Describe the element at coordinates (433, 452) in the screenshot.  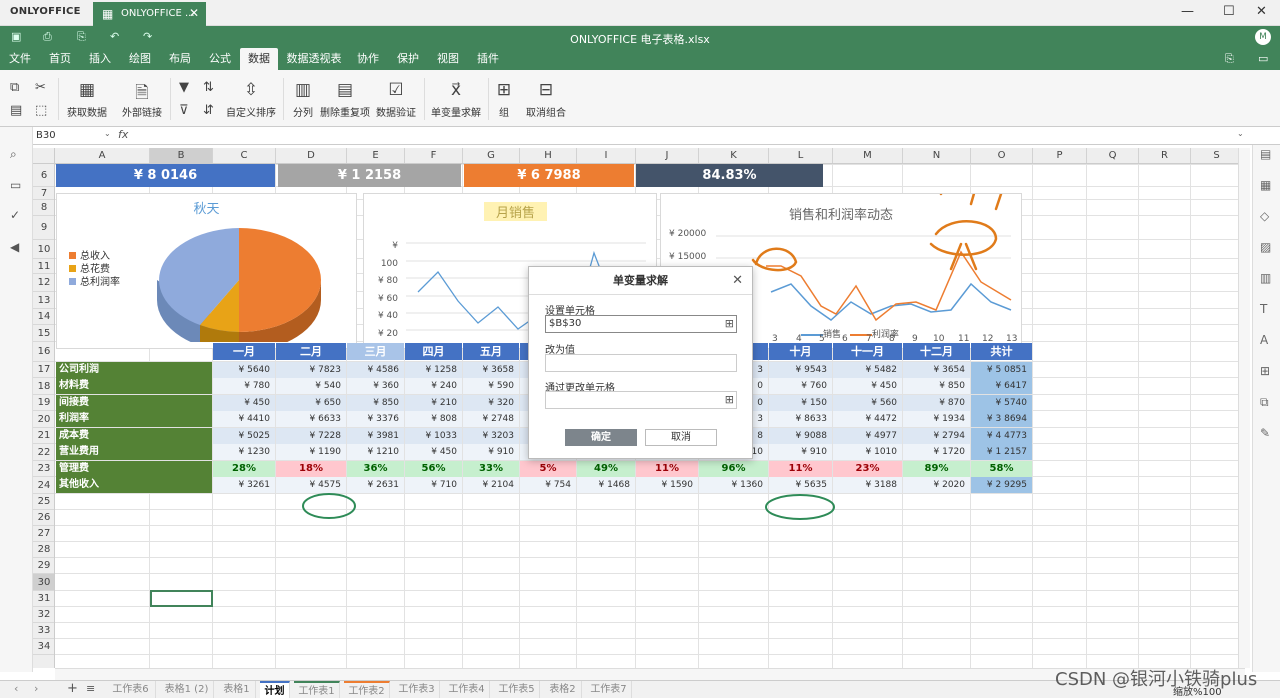
I see `table-cell: ¥ 450` at that location.